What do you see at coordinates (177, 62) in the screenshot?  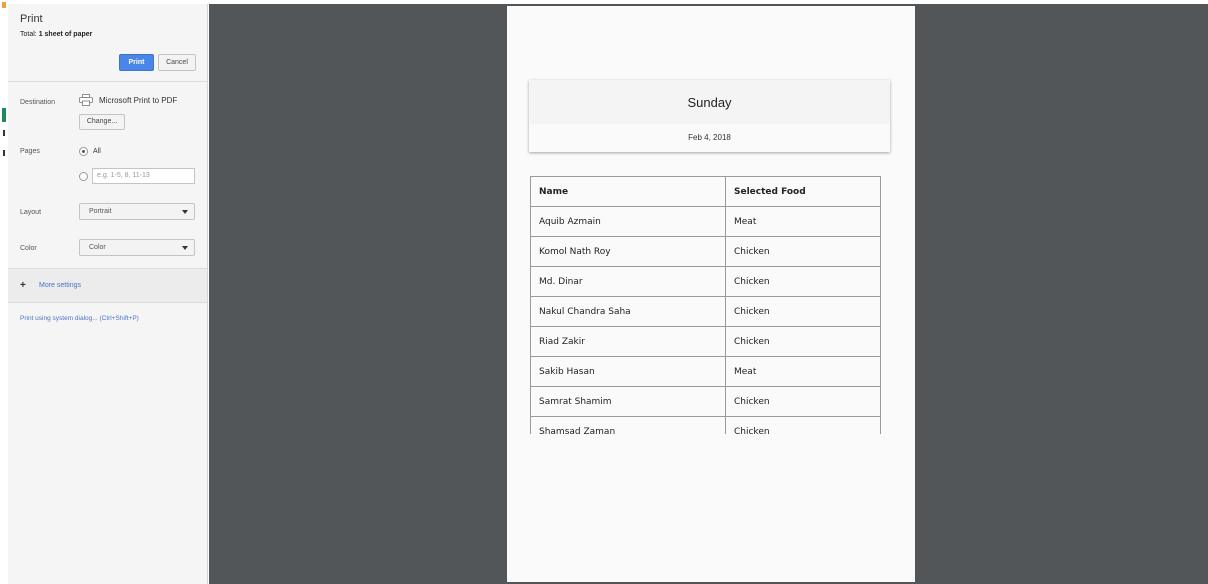 I see `cancel-button: Cancel` at bounding box center [177, 62].